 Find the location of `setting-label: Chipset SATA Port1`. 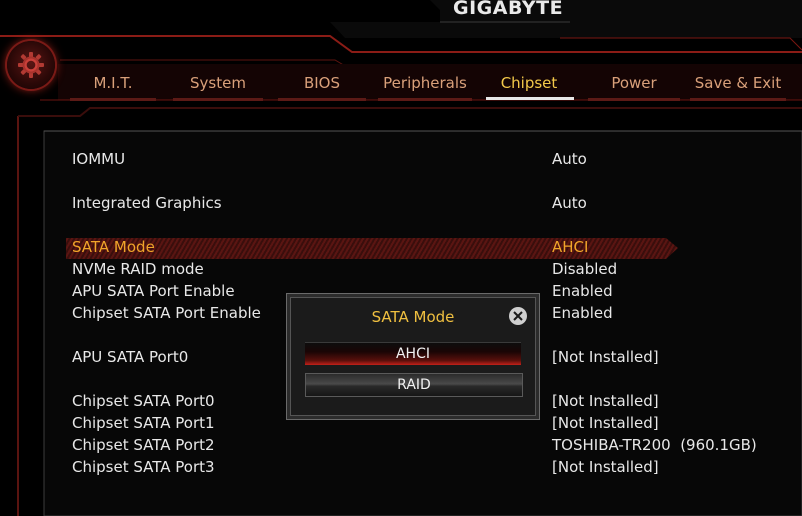

setting-label: Chipset SATA Port1 is located at coordinates (143, 423).